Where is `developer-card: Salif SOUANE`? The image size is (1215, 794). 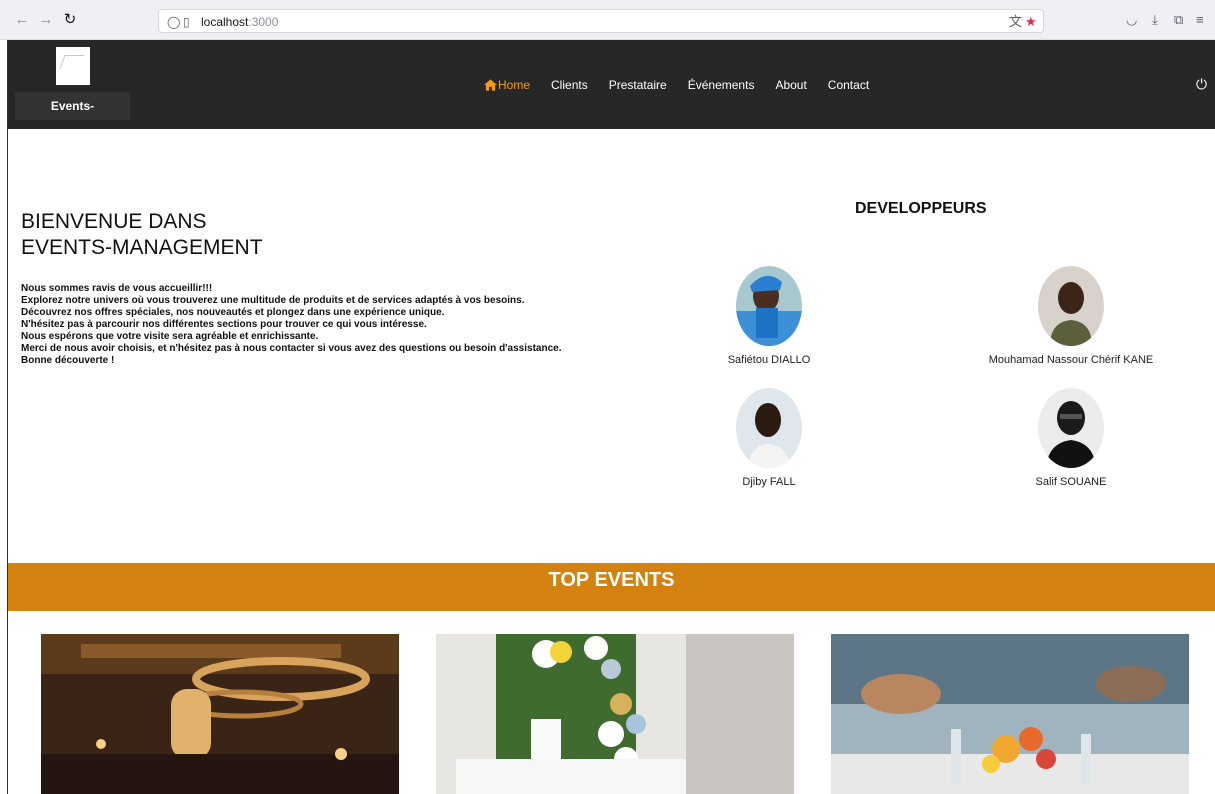 developer-card: Salif SOUANE is located at coordinates (1071, 438).